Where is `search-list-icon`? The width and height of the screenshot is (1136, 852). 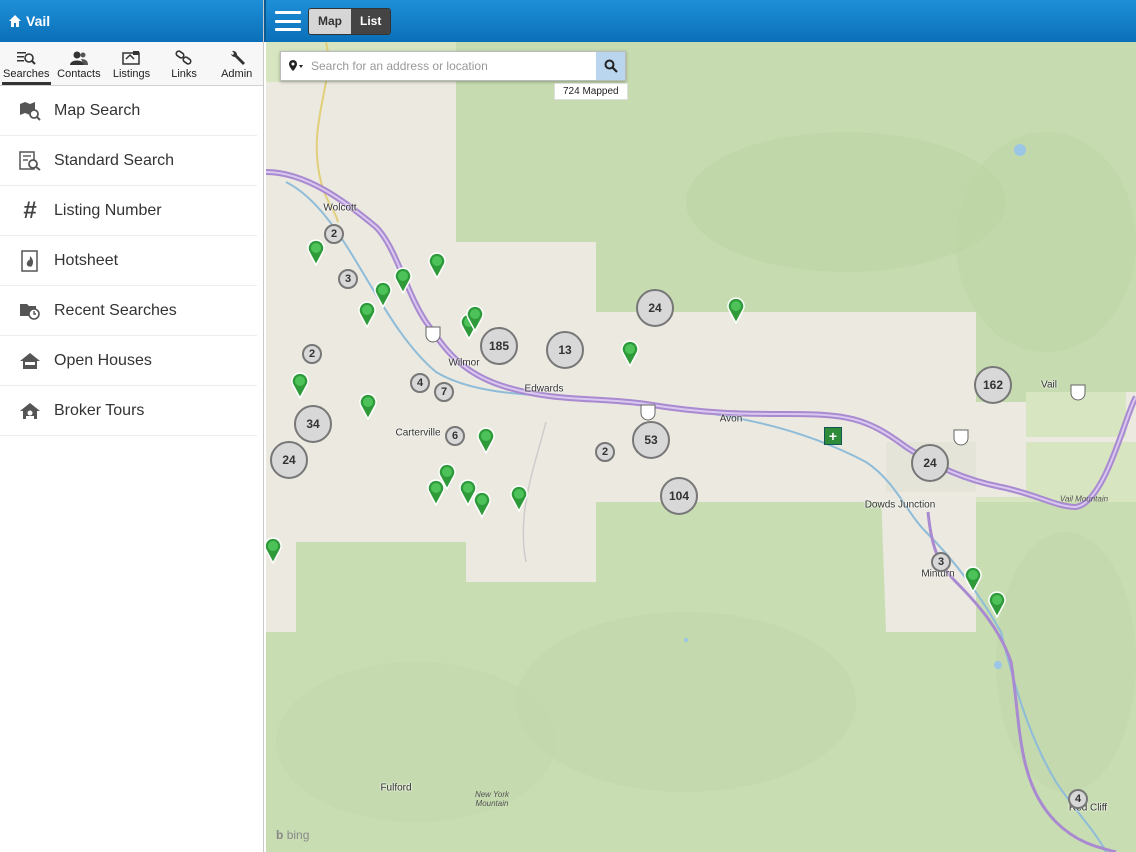
search-list-icon is located at coordinates (27, 58).